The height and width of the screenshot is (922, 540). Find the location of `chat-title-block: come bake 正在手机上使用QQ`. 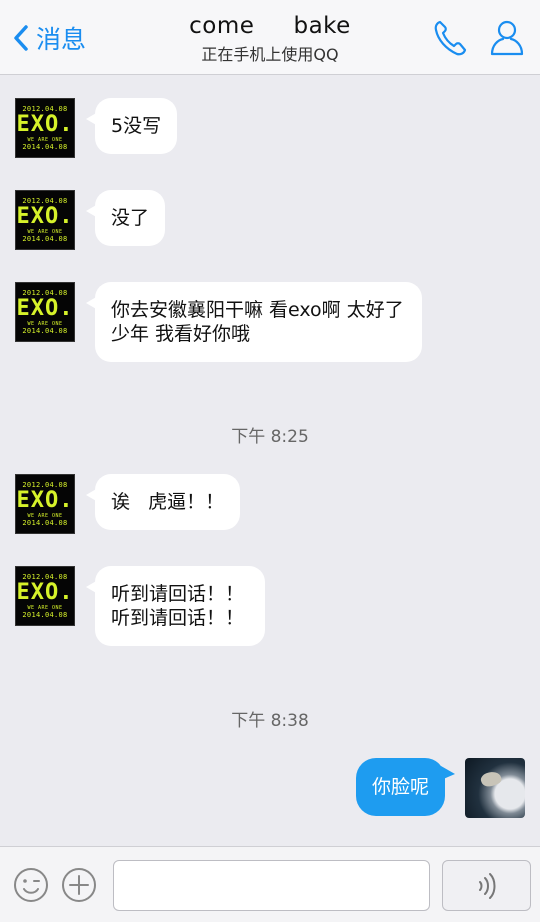

chat-title-block: come bake 正在手机上使用QQ is located at coordinates (270, 39).